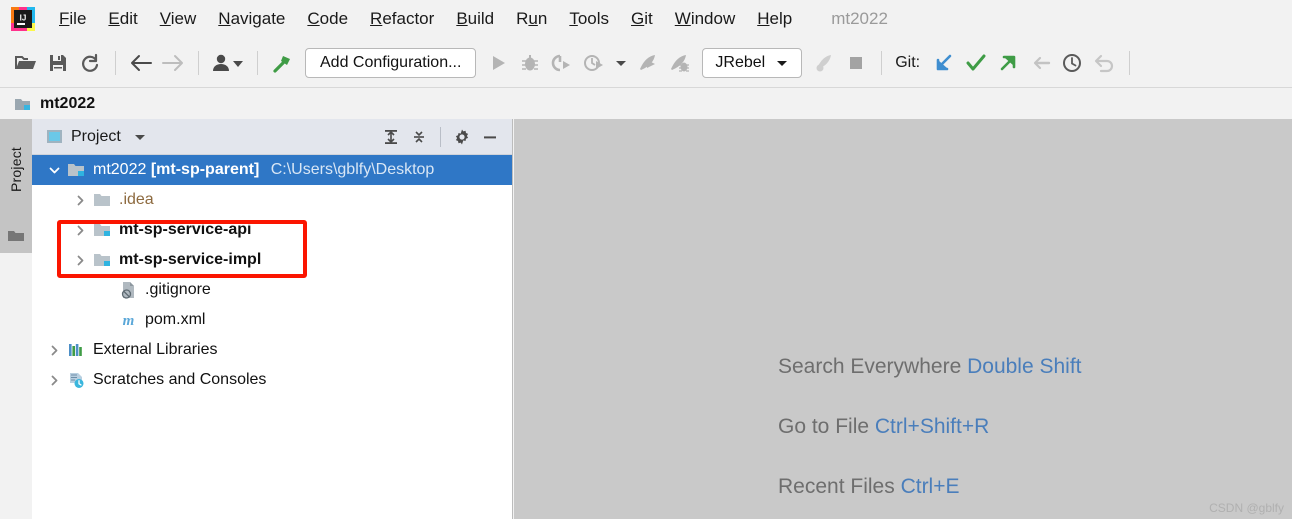 This screenshot has height=519, width=1292. I want to click on expand-all-icon, so click(391, 137).